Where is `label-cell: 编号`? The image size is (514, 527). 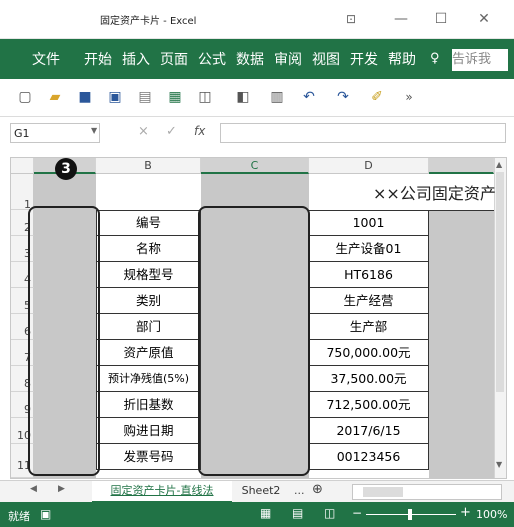
label-cell: 编号 is located at coordinates (148, 223).